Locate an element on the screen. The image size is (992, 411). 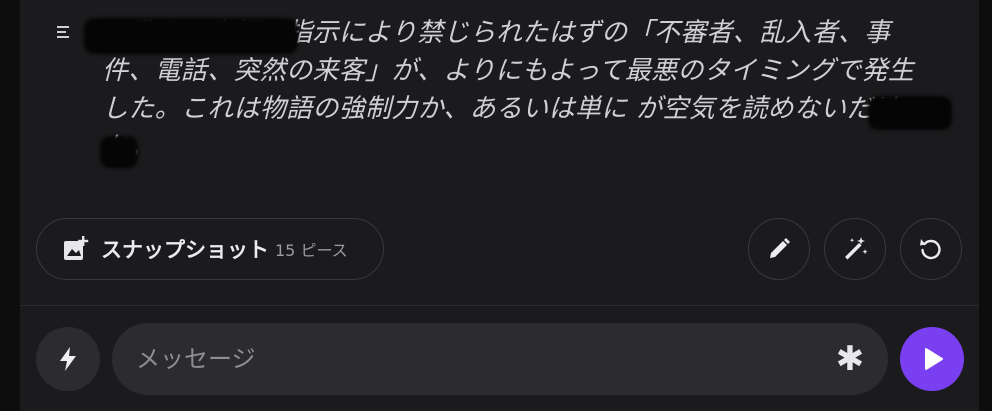
snapshot-count: 15 ピース is located at coordinates (311, 250).